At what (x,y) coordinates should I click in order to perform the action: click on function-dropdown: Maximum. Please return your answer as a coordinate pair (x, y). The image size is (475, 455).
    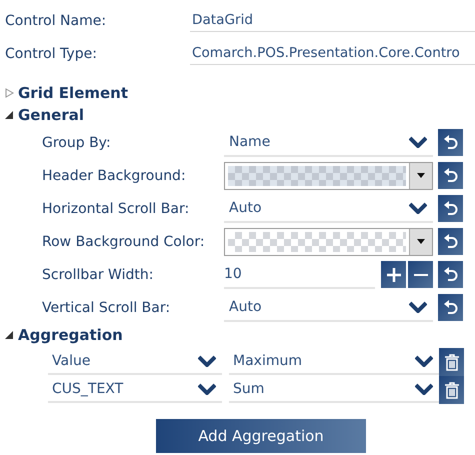
    Looking at the image, I should click on (334, 362).